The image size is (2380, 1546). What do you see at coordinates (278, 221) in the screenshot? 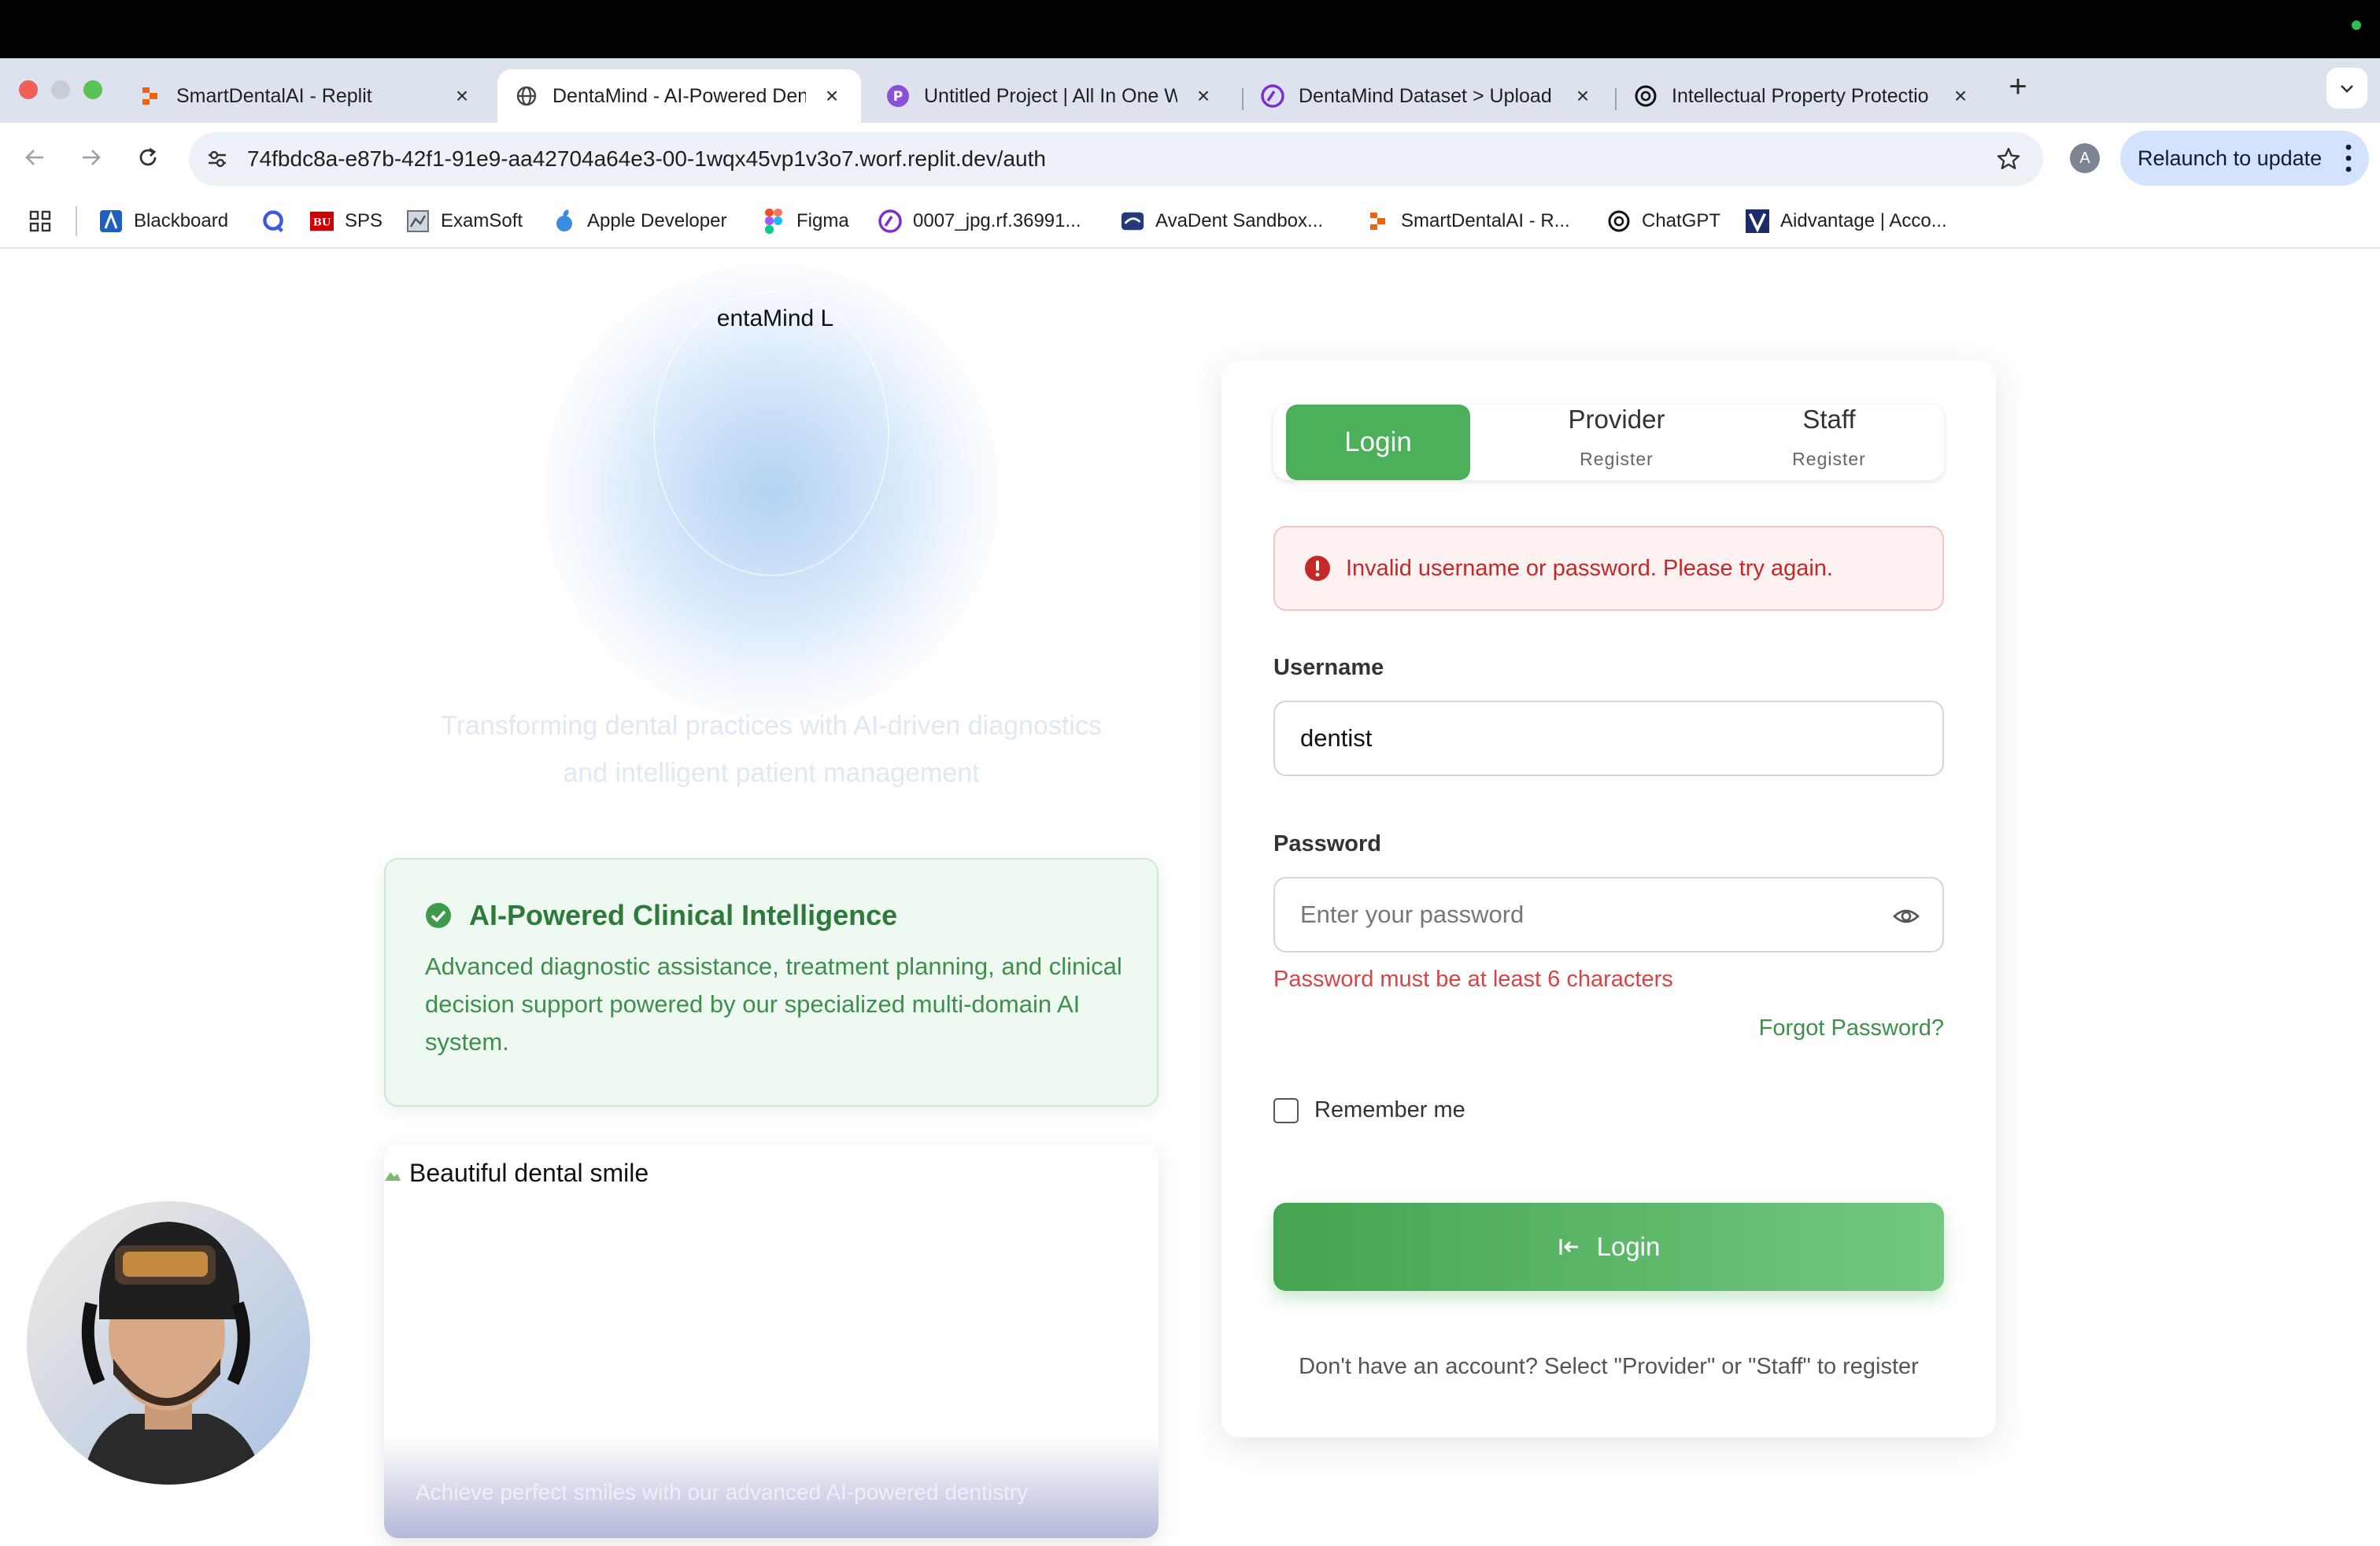
I see `bookmark-search-app` at bounding box center [278, 221].